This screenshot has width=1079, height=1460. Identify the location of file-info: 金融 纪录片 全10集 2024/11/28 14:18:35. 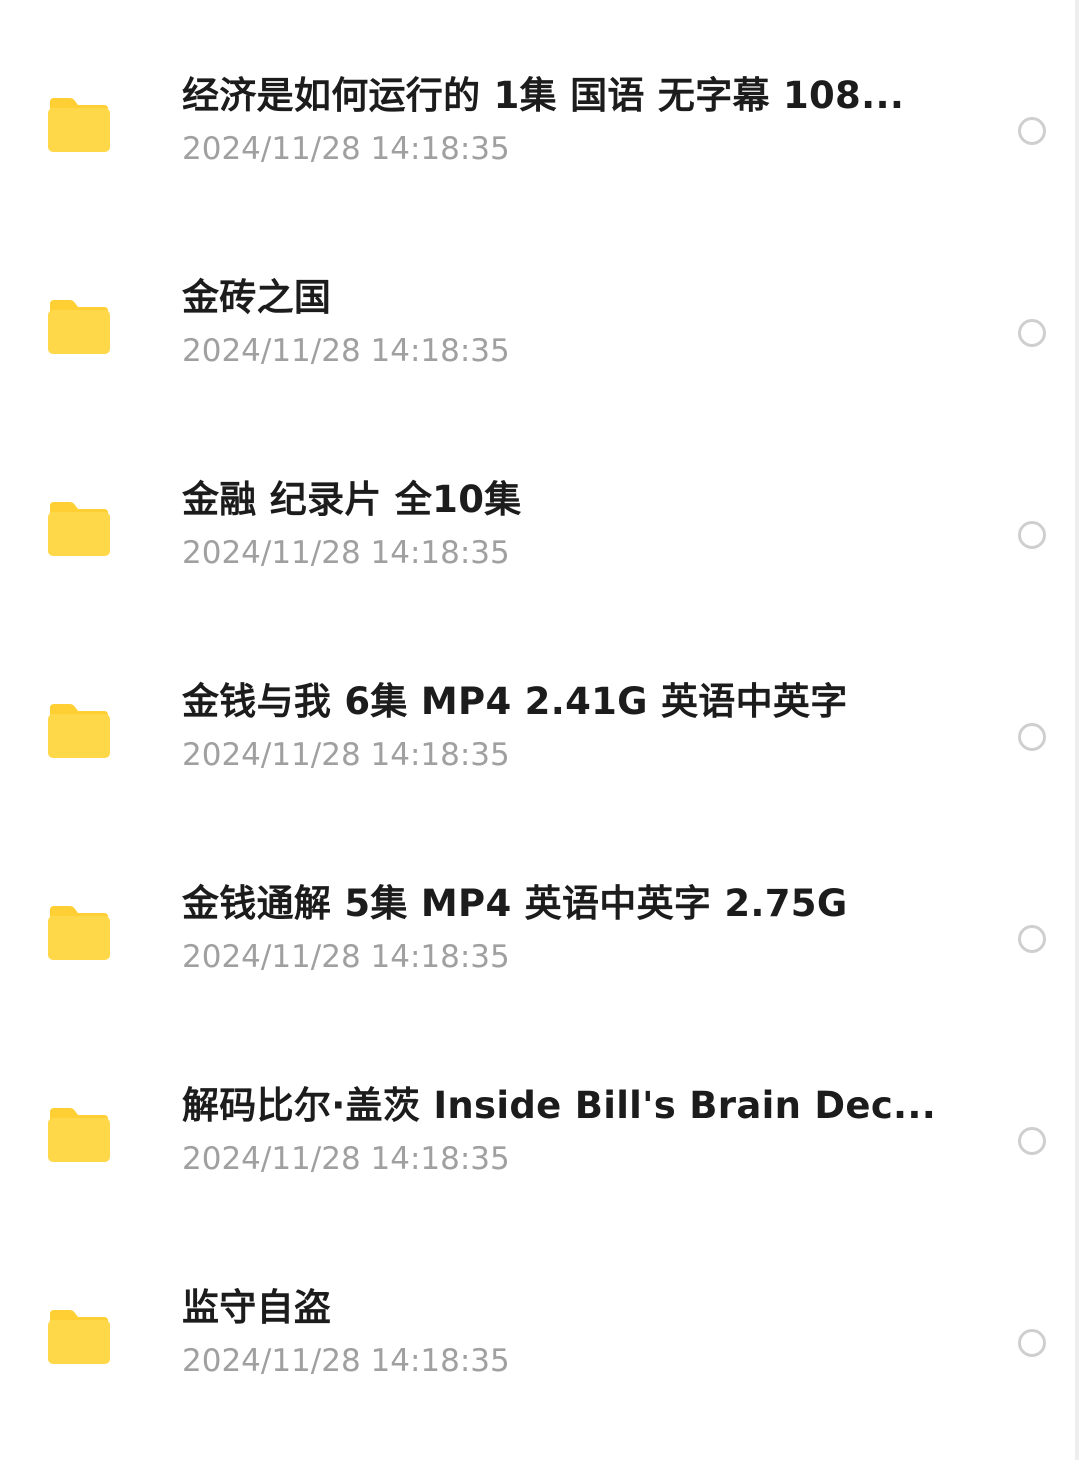
(577, 523).